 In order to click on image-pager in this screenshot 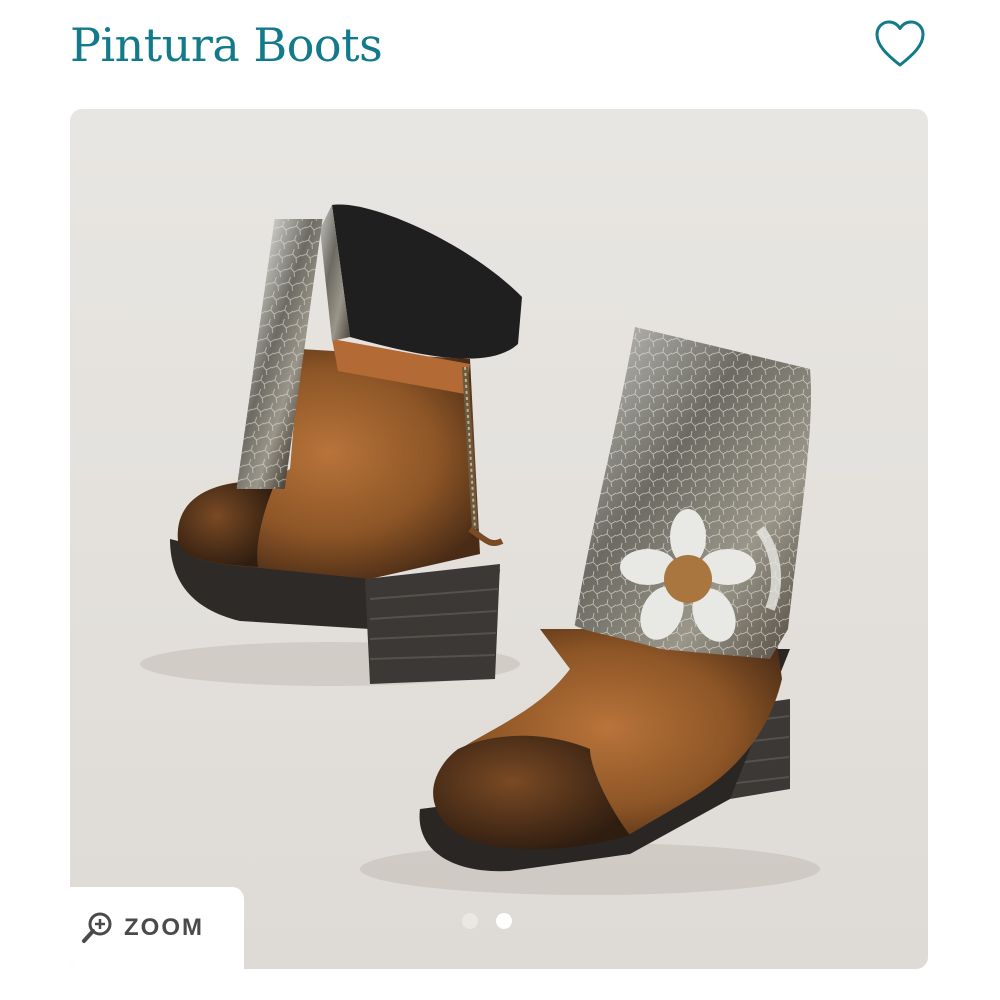, I will do `click(487, 921)`.